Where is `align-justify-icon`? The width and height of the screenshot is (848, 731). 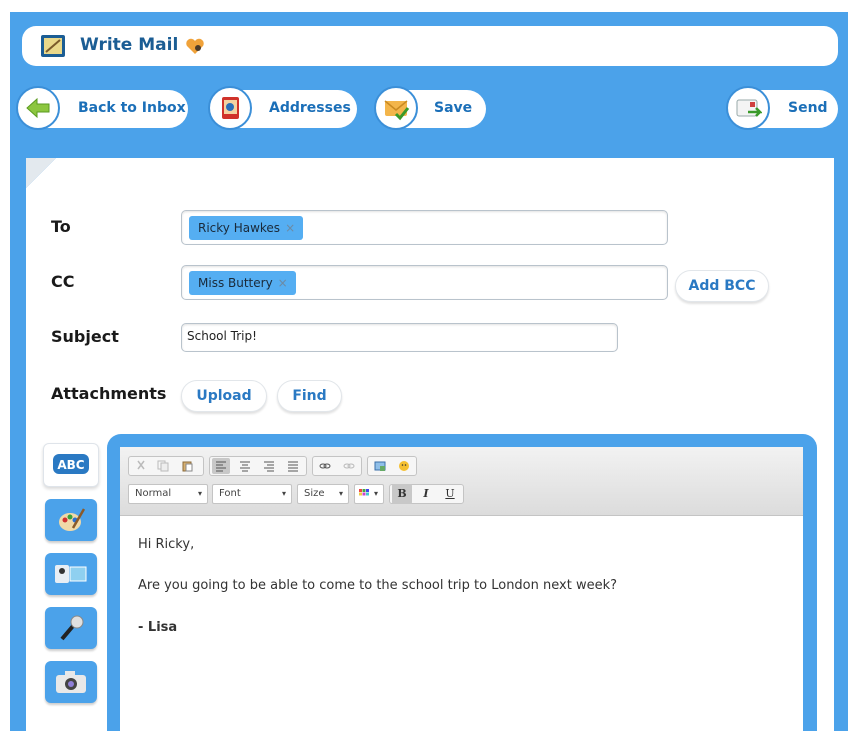 align-justify-icon is located at coordinates (293, 466).